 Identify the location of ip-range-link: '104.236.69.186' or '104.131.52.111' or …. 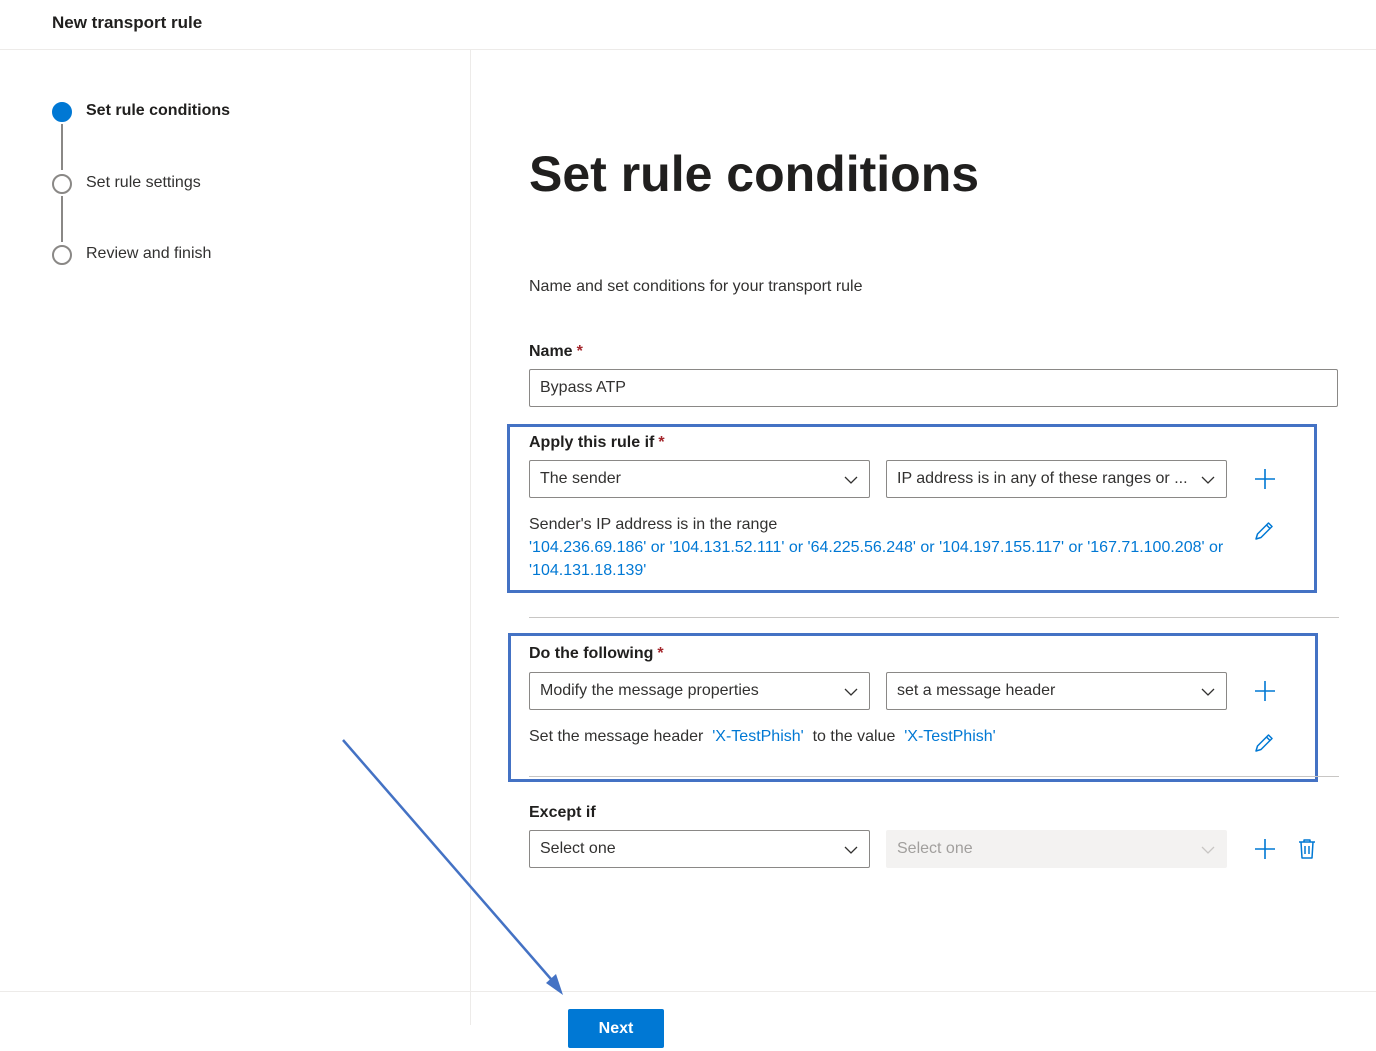
(886, 547).